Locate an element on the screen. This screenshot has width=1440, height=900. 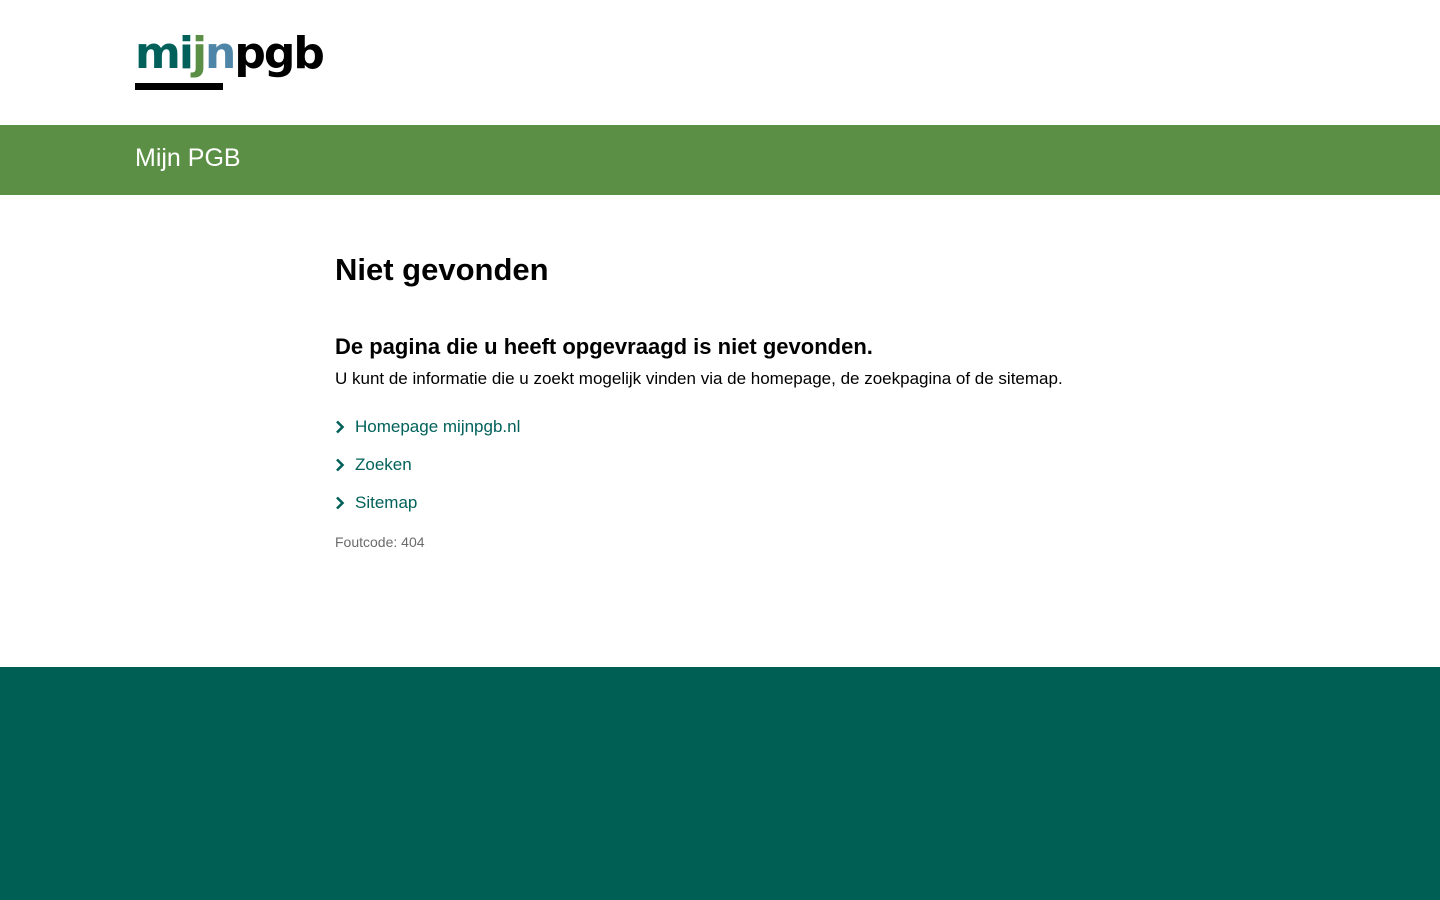
search-link-label: Zoeken is located at coordinates (383, 464).